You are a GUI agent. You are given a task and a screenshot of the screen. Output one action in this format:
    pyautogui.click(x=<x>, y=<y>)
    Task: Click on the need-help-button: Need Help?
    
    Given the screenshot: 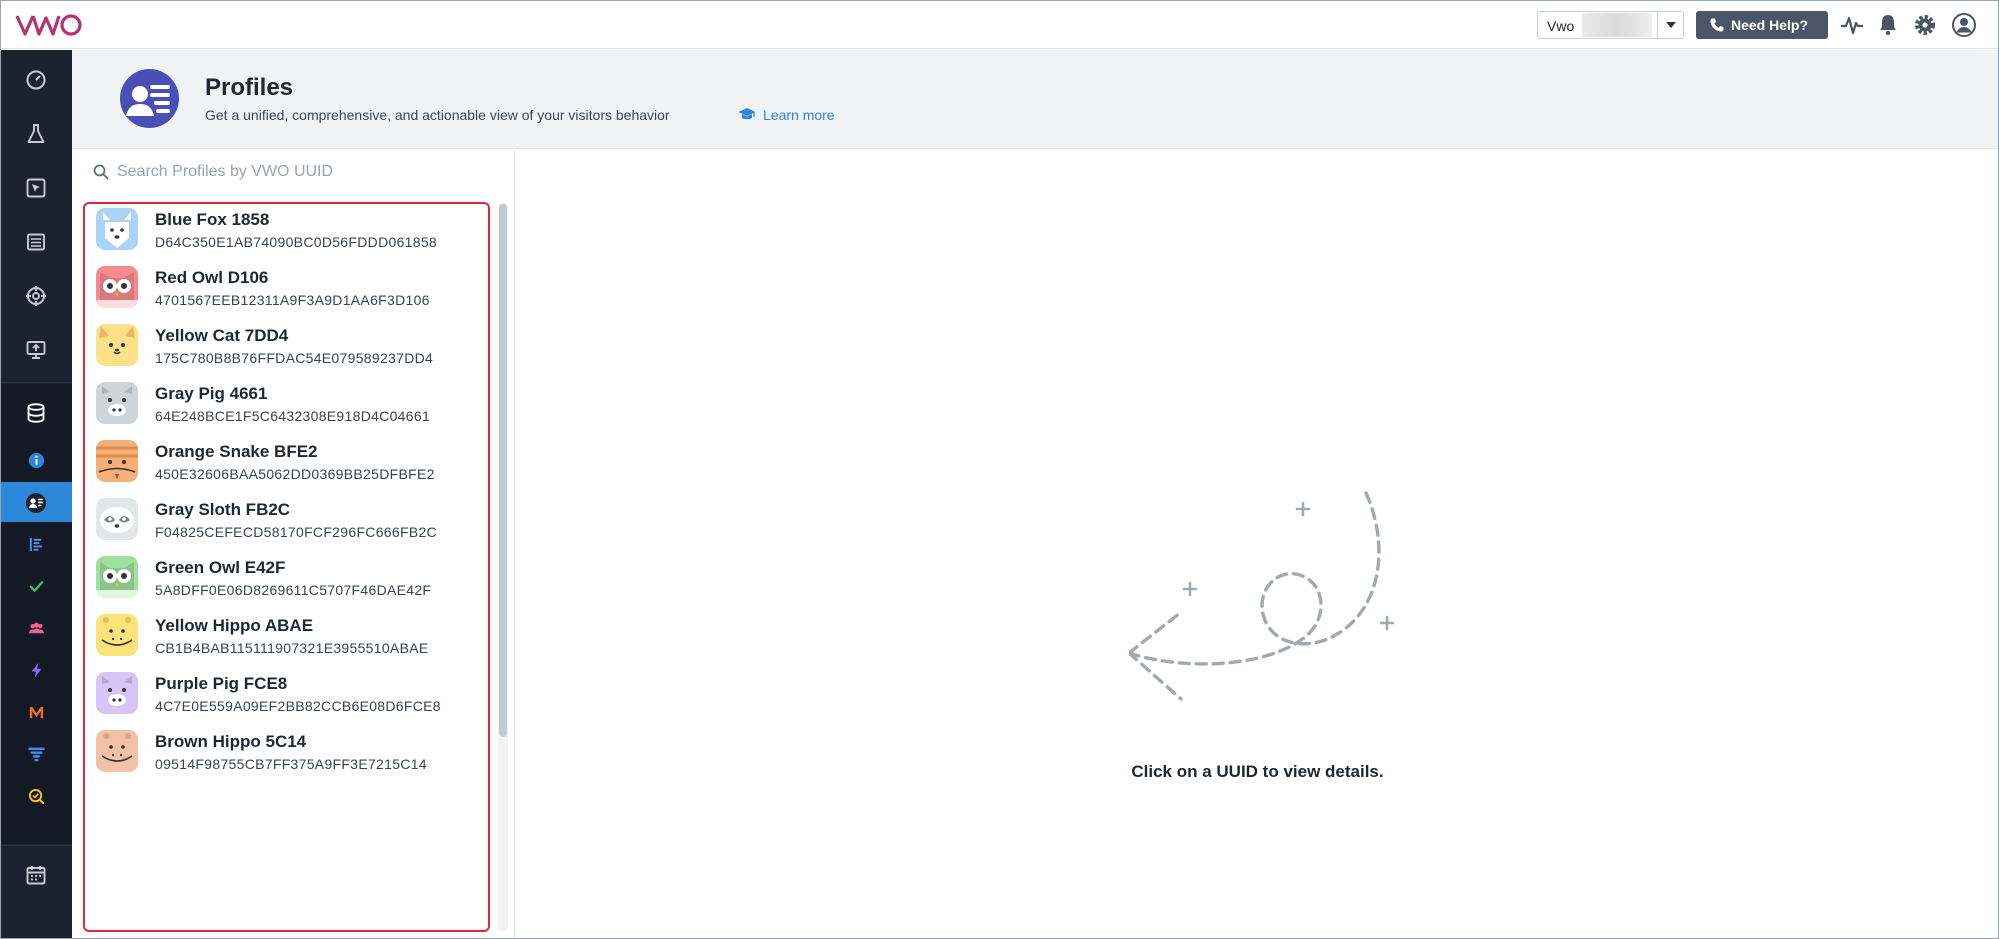 What is the action you would take?
    pyautogui.click(x=1762, y=25)
    